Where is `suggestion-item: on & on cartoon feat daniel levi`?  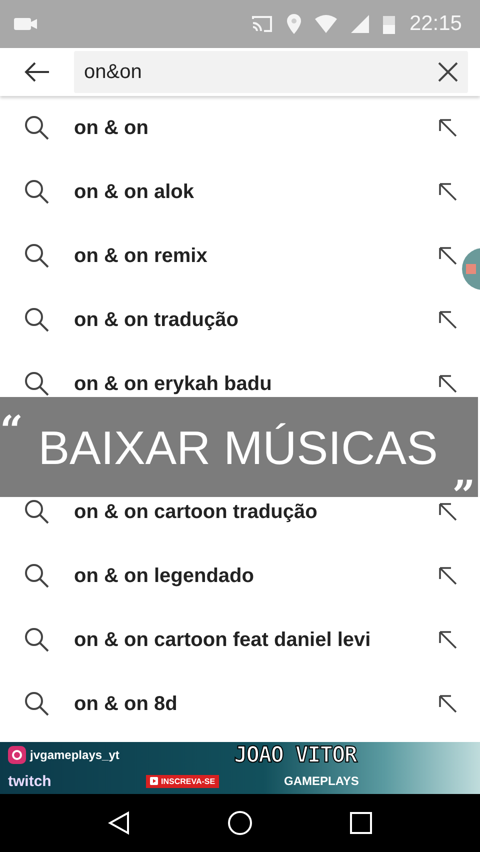 suggestion-item: on & on cartoon feat daniel levi is located at coordinates (230, 640).